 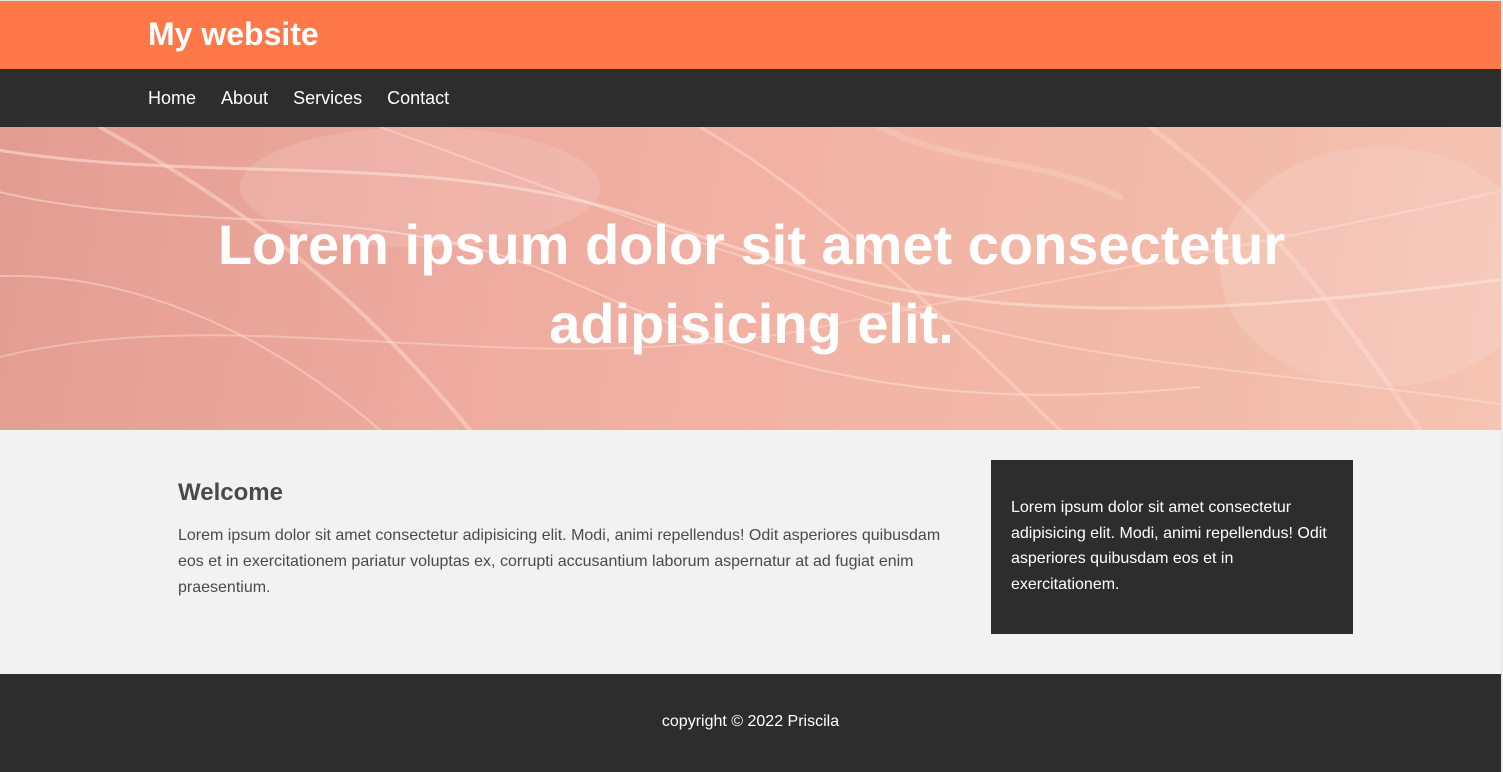 I want to click on nav-list: Home About Services Contact, so click(x=311, y=98).